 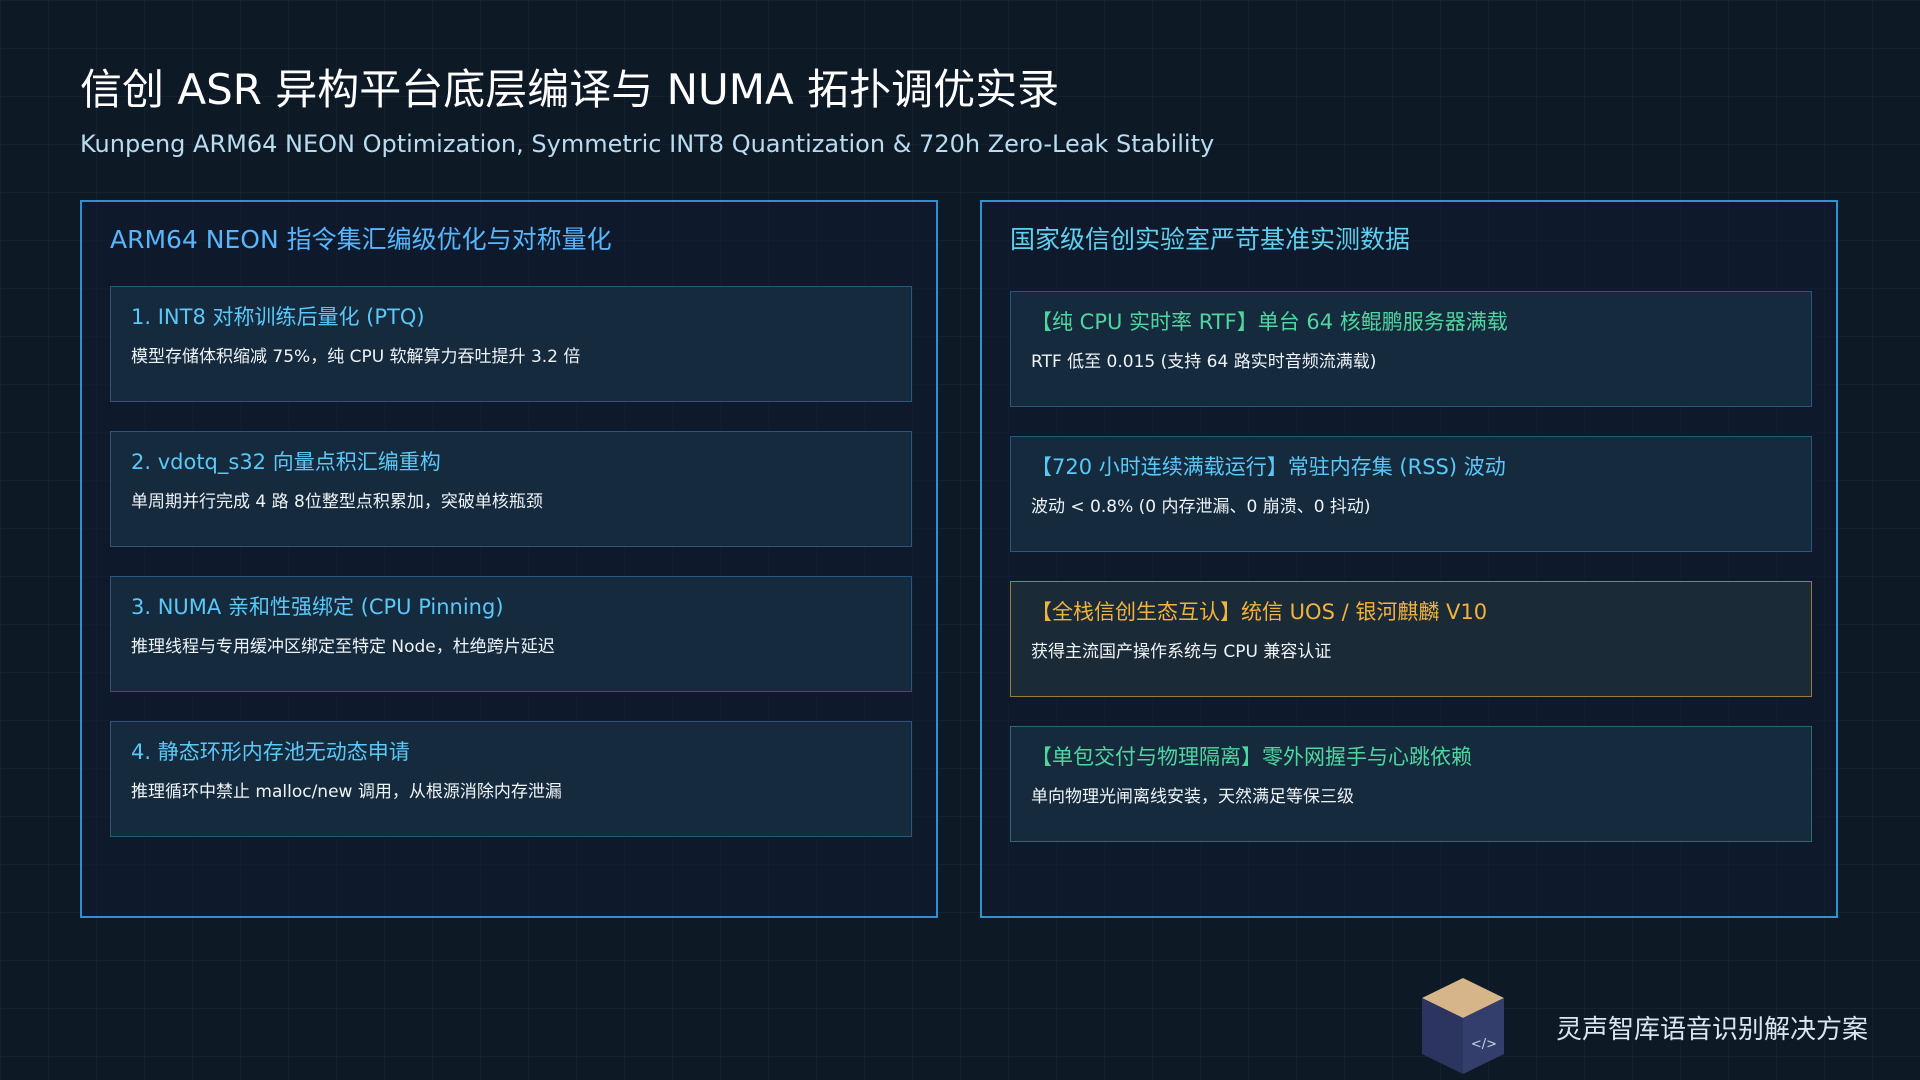 I want to click on card-desc: 推理线程与专用缓冲区绑定至特定 Node，杜绝跨片延迟, so click(x=343, y=647).